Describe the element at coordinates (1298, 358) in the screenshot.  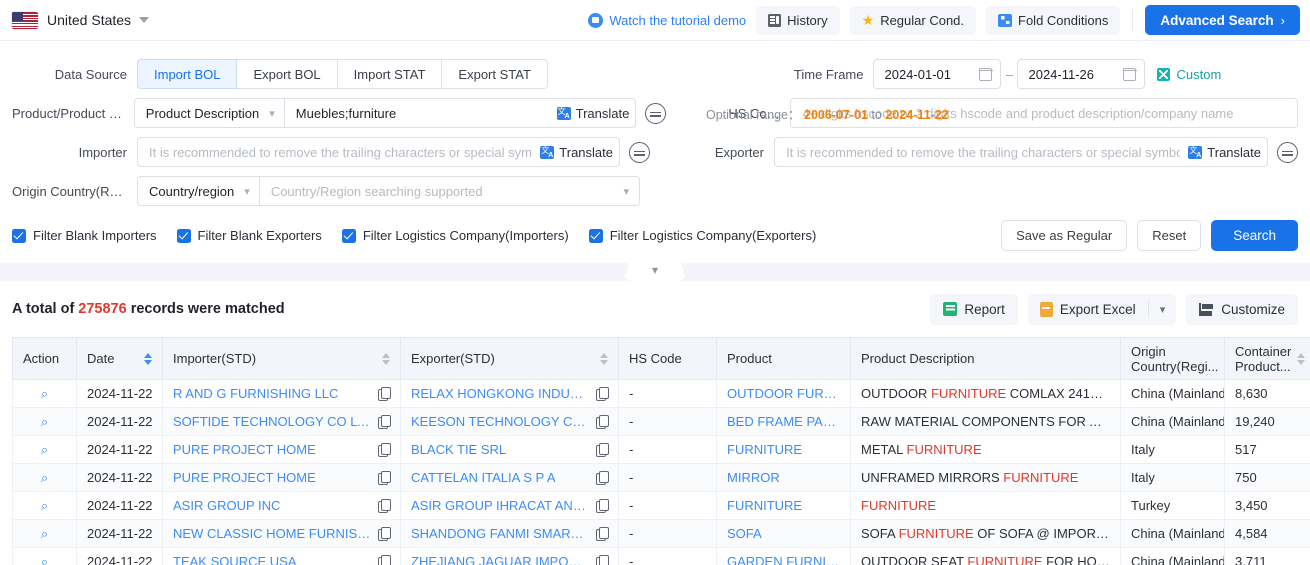
I see `sort-toggle-container` at that location.